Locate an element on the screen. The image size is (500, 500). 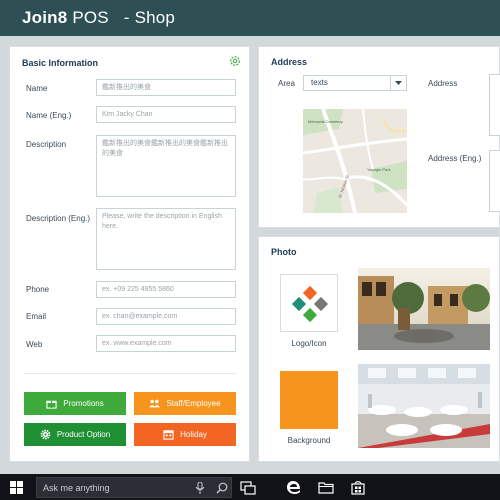
divider is located at coordinates (130, 373).